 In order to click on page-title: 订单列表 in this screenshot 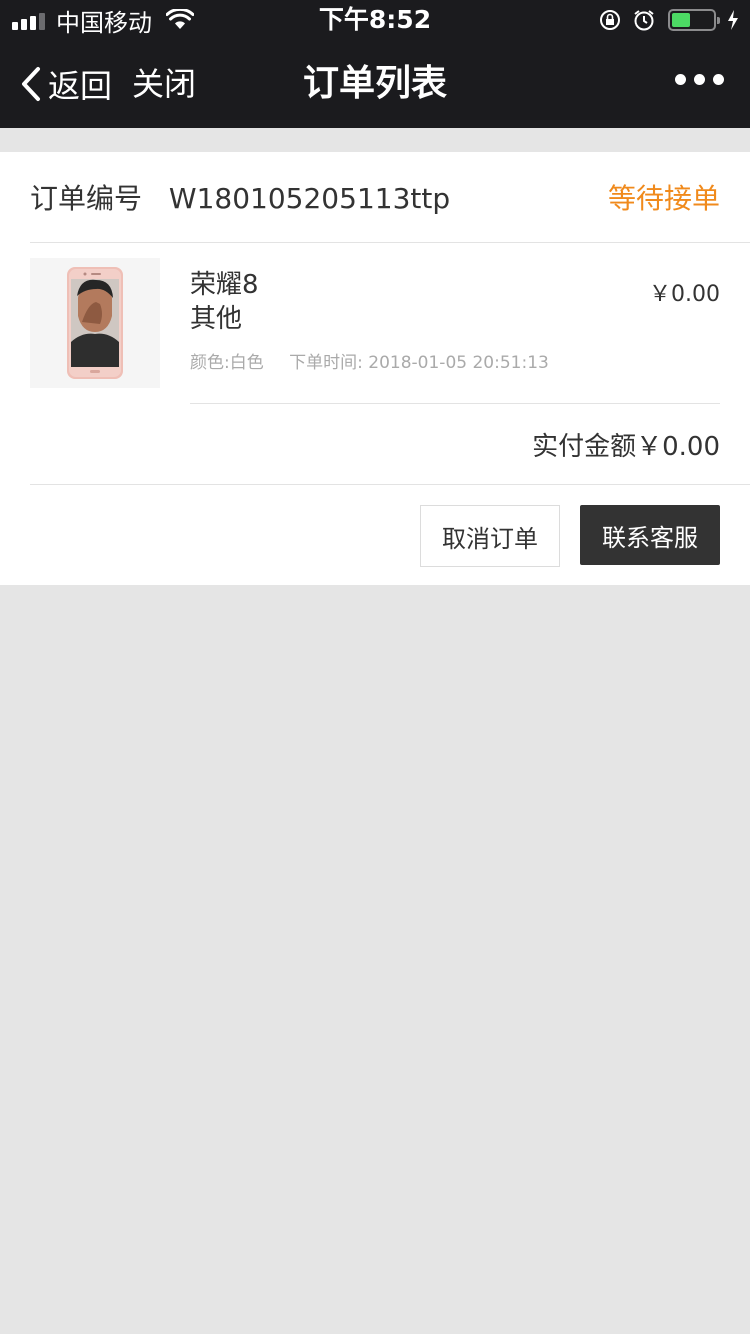, I will do `click(374, 83)`.